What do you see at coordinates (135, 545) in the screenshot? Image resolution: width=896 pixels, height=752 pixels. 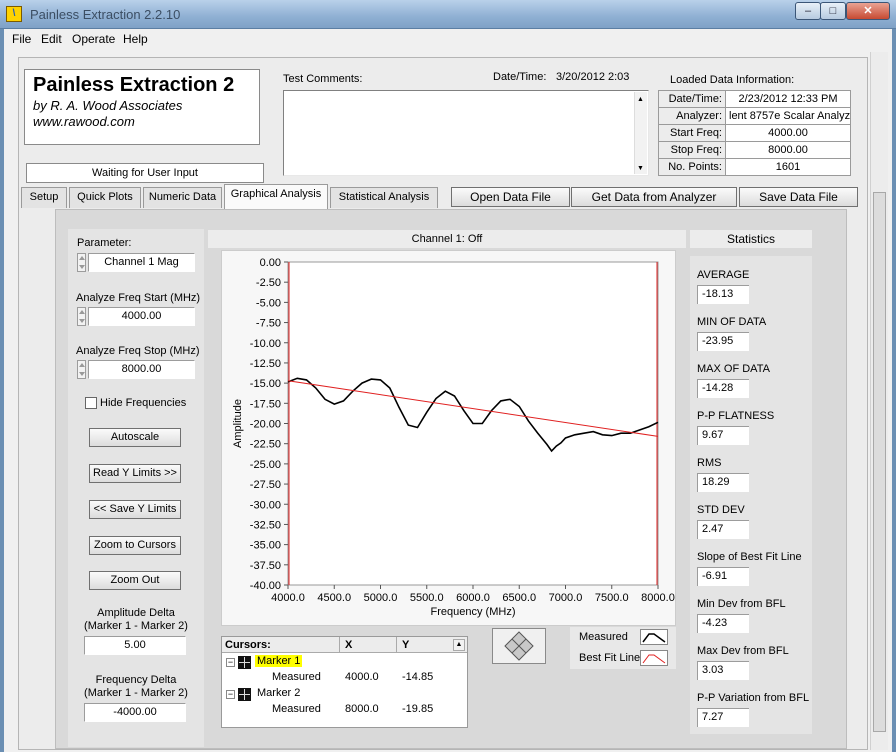 I see `zoom-to-cursors-button: Zoom to Cursors` at bounding box center [135, 545].